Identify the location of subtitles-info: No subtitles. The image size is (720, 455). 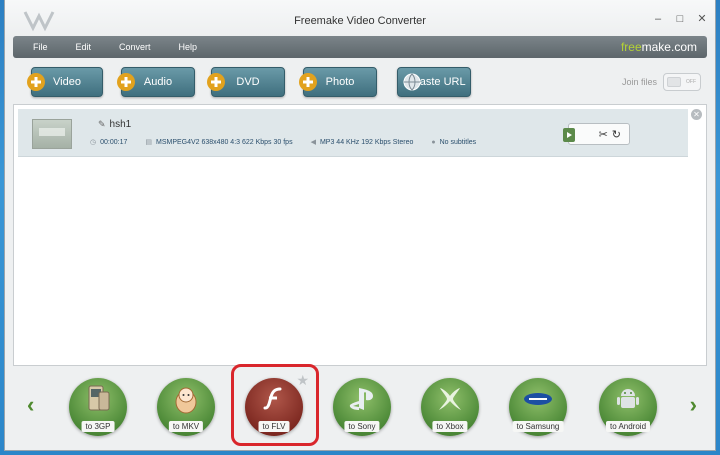
(458, 142).